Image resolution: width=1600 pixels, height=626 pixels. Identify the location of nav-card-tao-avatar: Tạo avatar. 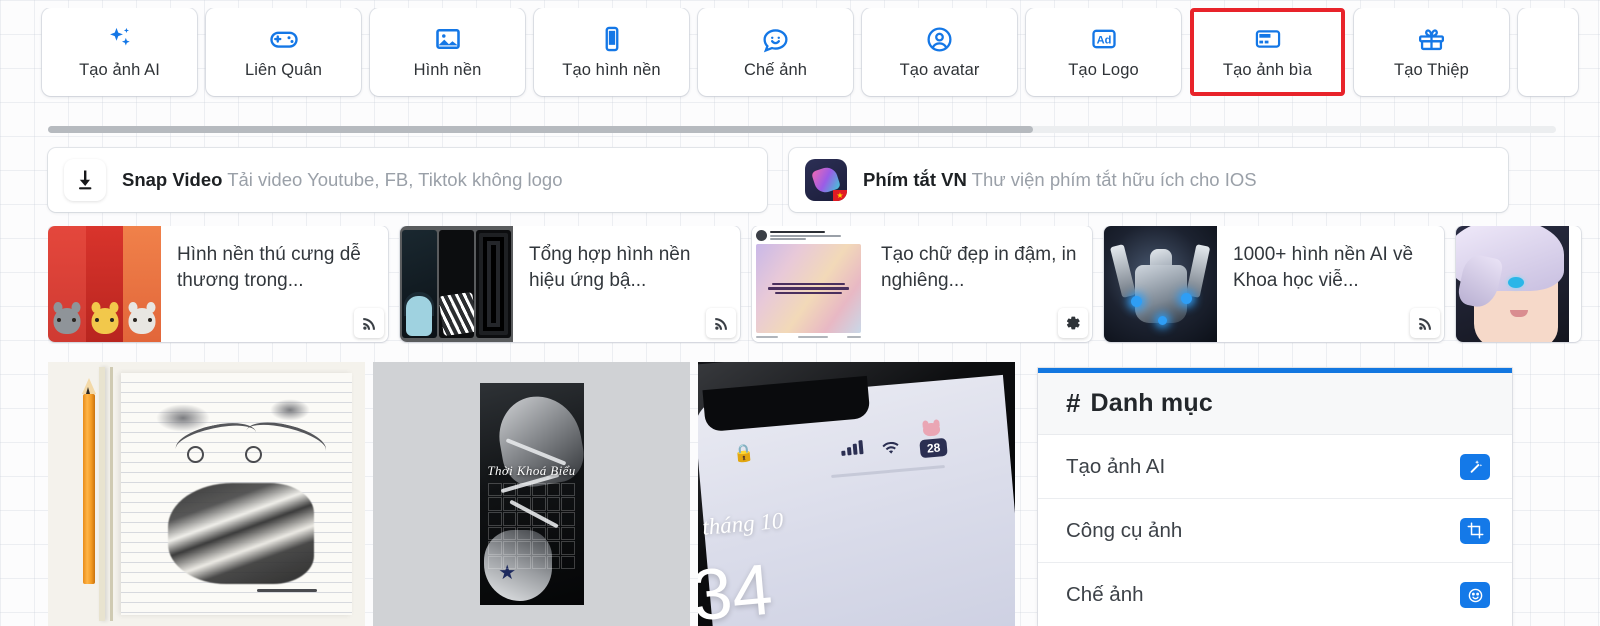
(939, 52).